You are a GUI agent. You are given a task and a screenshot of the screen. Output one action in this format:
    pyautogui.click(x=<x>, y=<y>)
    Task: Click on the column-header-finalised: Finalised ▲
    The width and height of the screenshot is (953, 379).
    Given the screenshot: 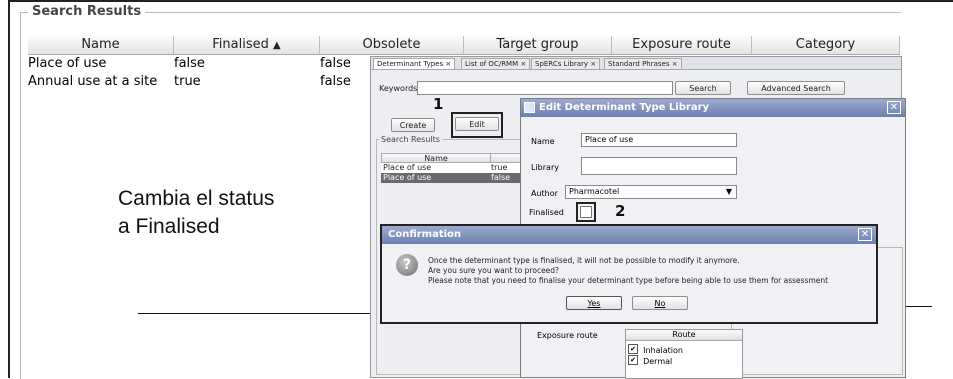 What is the action you would take?
    pyautogui.click(x=247, y=45)
    